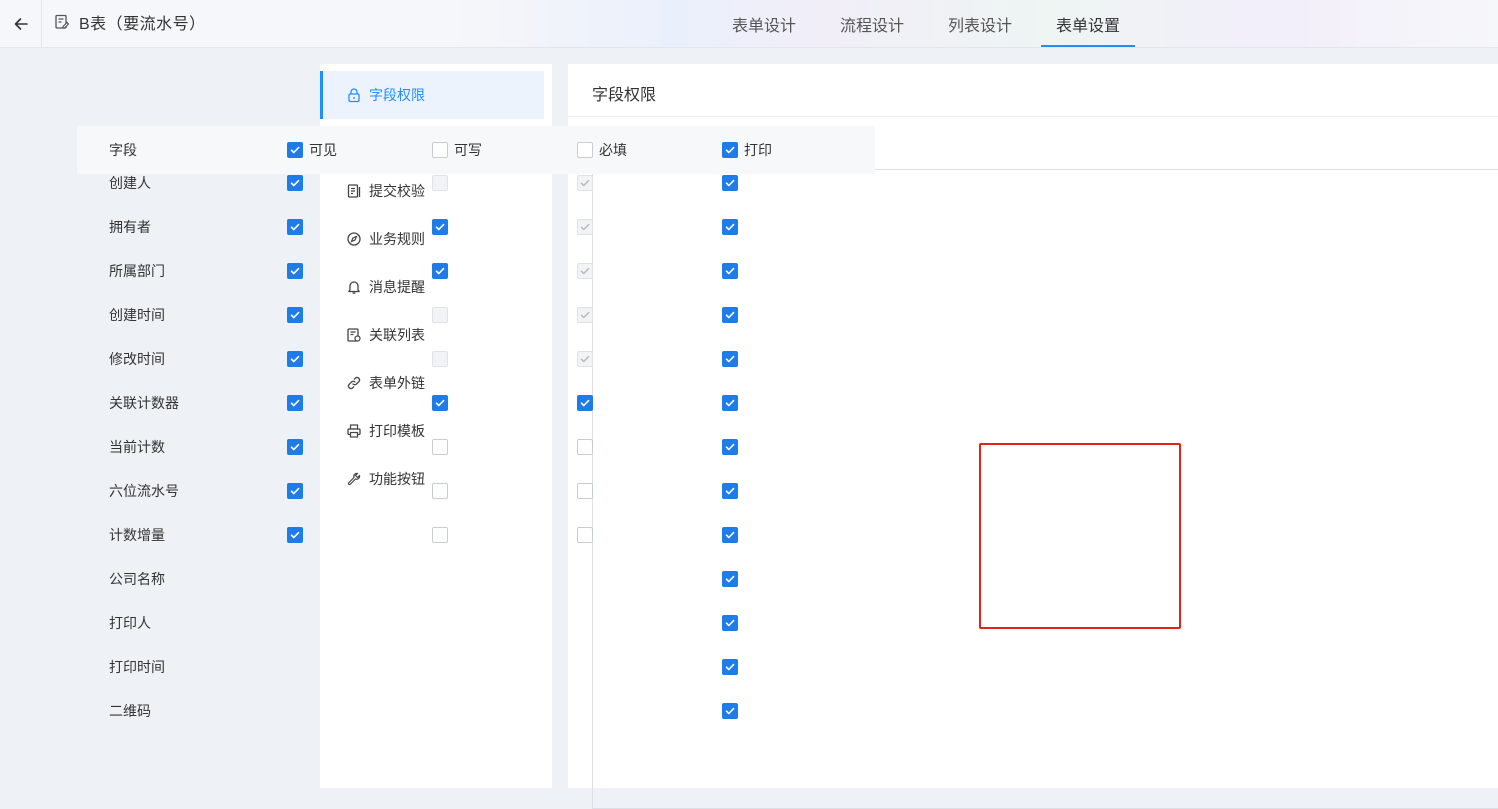  I want to click on table-row: 六位流水号, so click(476, 491).